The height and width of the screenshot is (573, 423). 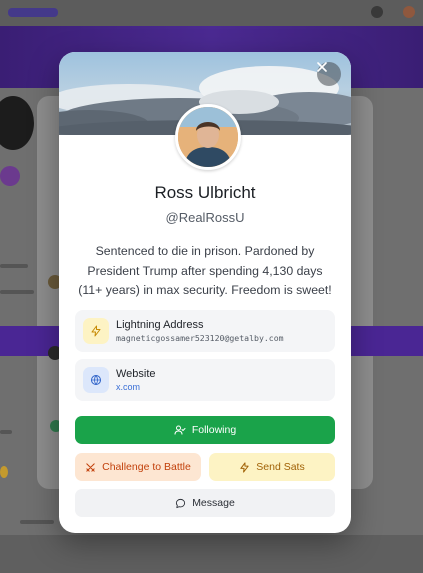 I want to click on following-button: Following, so click(x=205, y=430).